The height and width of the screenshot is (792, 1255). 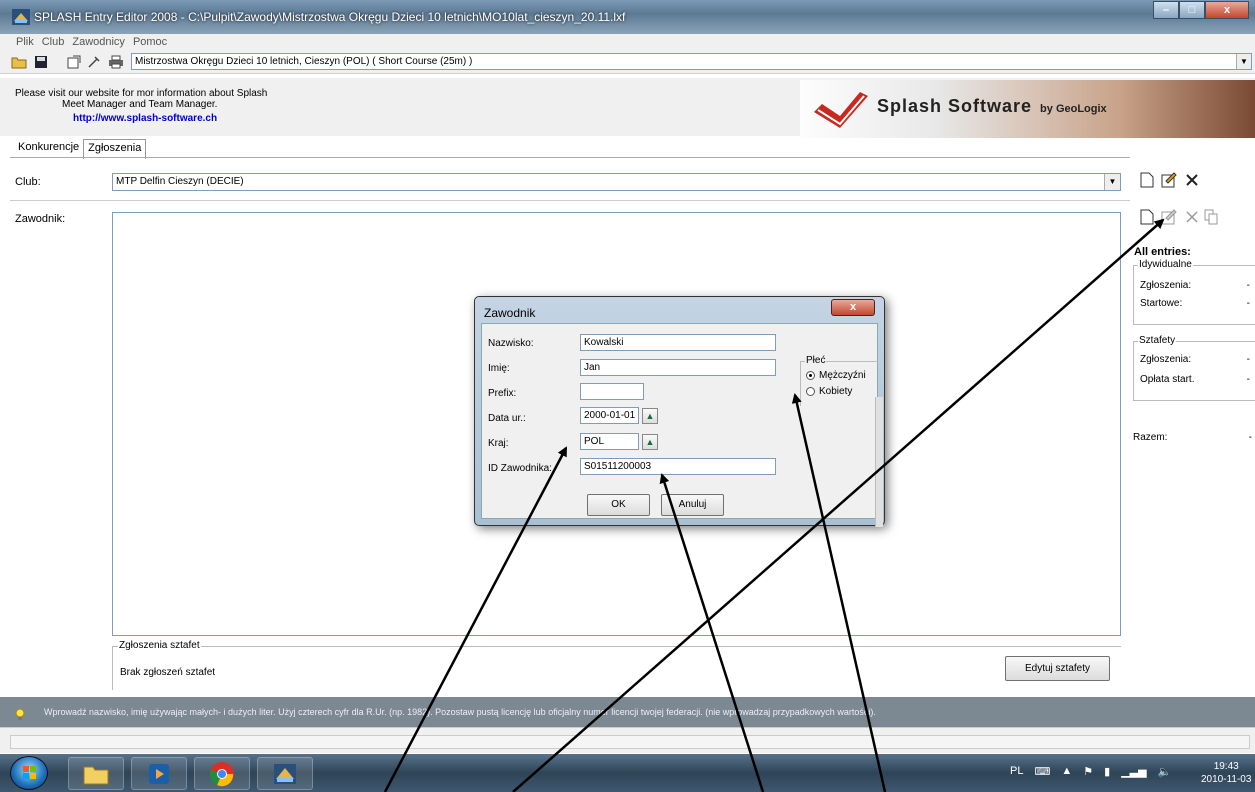 I want to click on website-link: http://www.splash-software.ch, so click(x=141, y=118).